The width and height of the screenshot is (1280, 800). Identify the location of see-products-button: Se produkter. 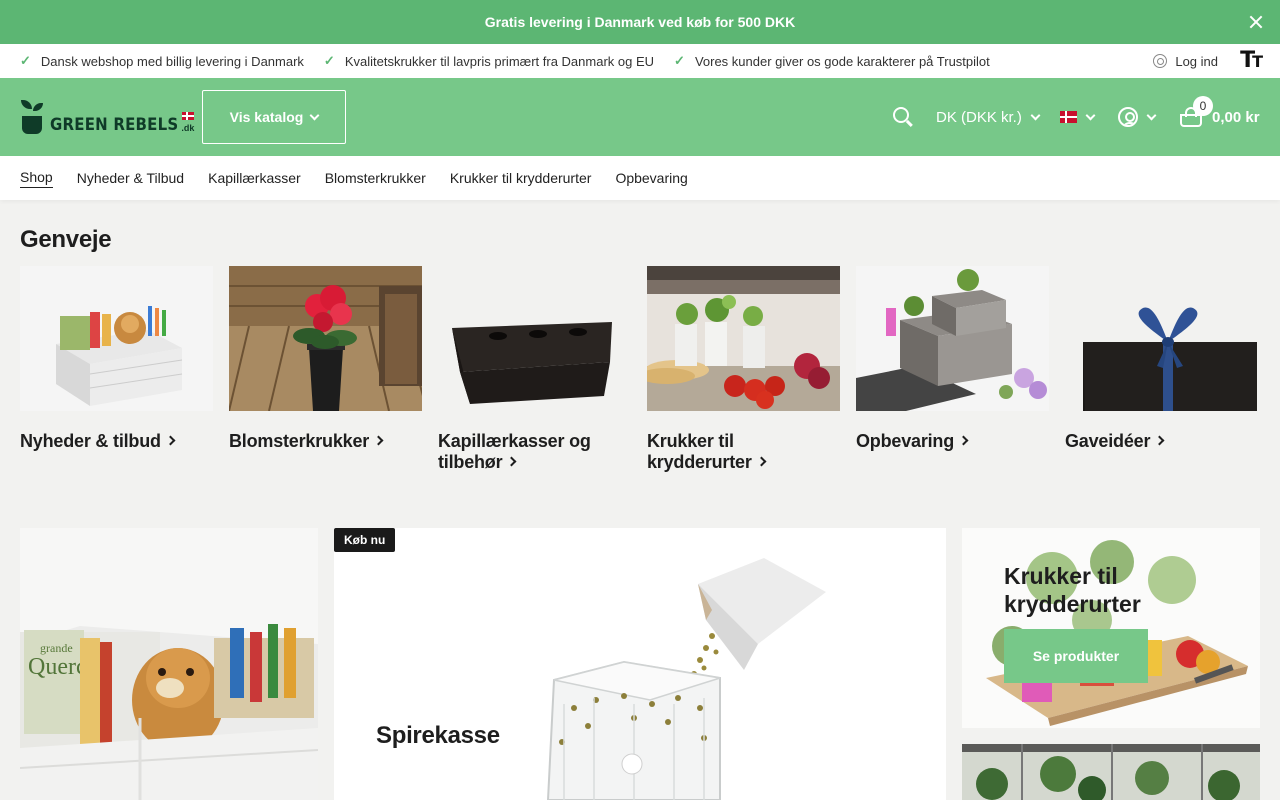
(1076, 656).